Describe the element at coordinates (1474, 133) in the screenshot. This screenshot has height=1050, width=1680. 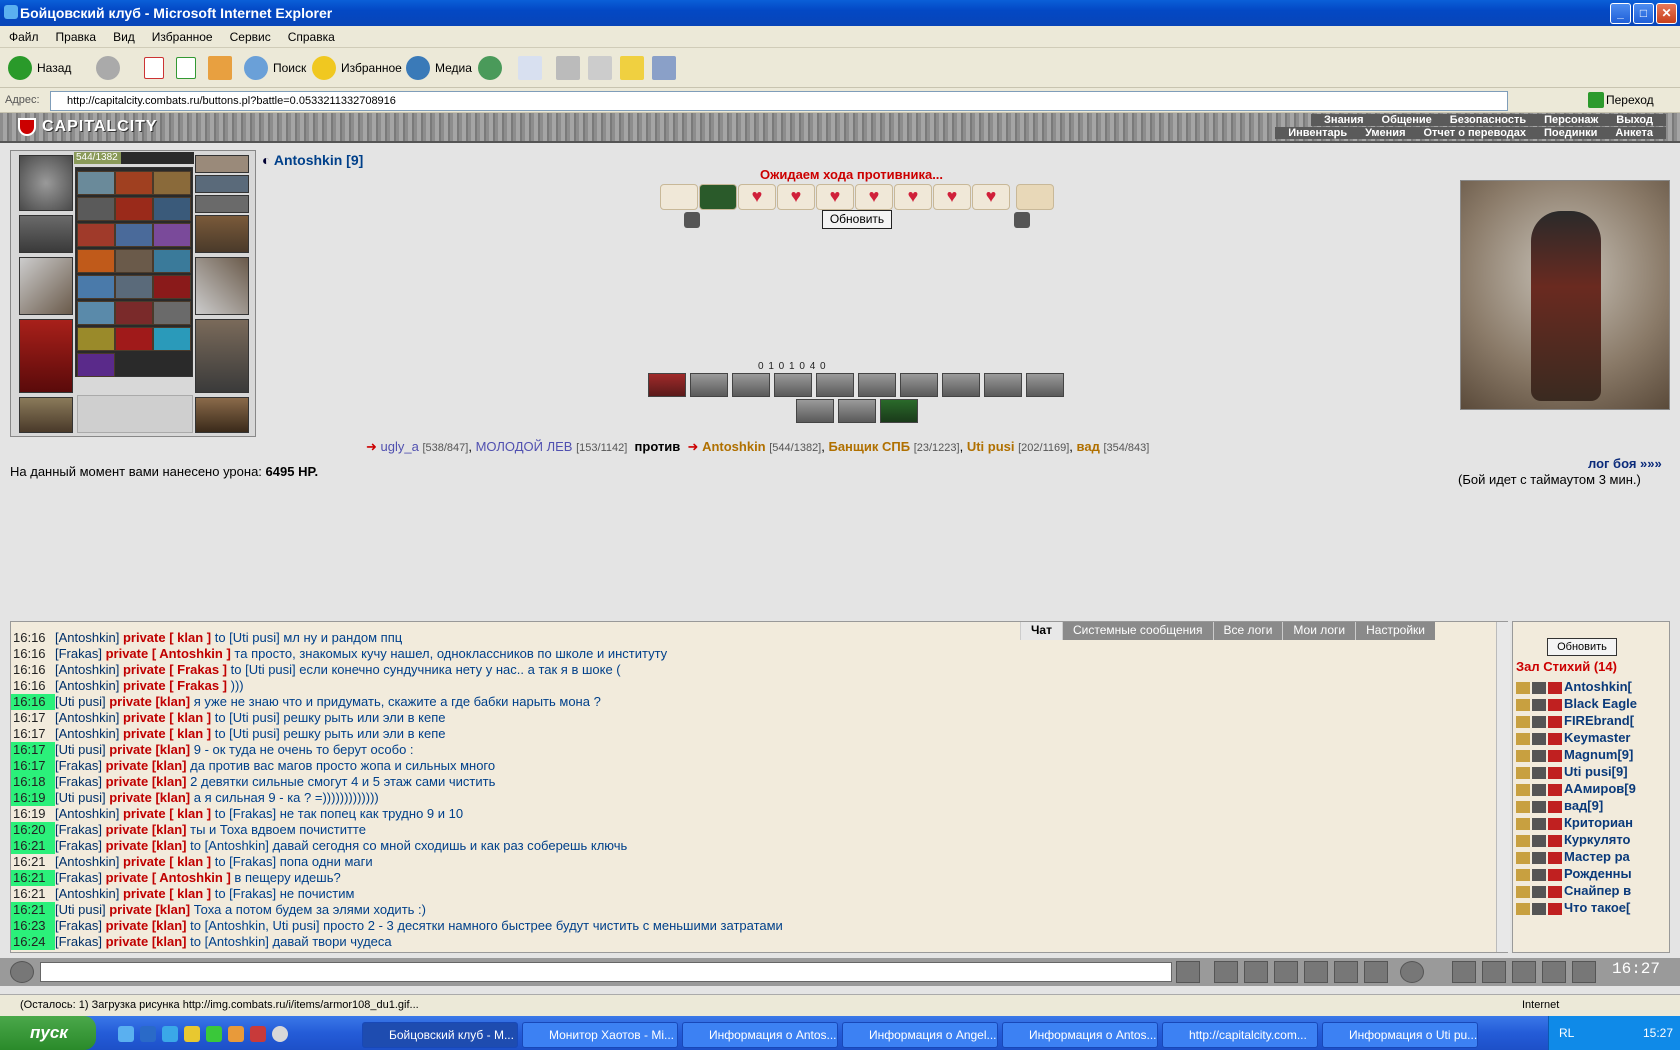
I see `nav-transfers: Отчет о переводах` at that location.